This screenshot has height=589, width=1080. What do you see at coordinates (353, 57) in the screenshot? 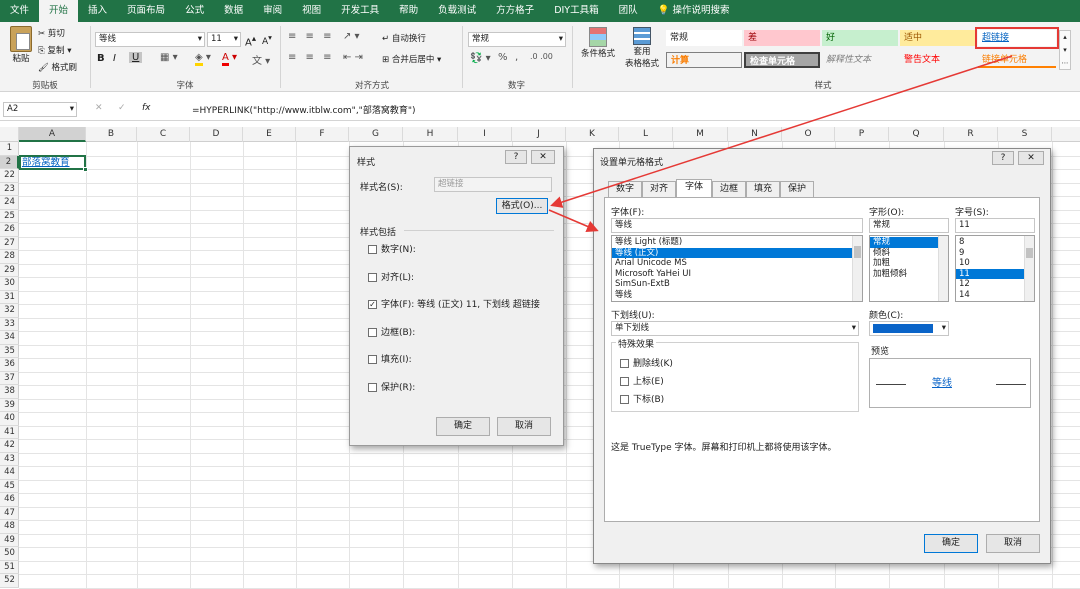
I see `indent-icons: ⇤ ⇥` at bounding box center [353, 57].